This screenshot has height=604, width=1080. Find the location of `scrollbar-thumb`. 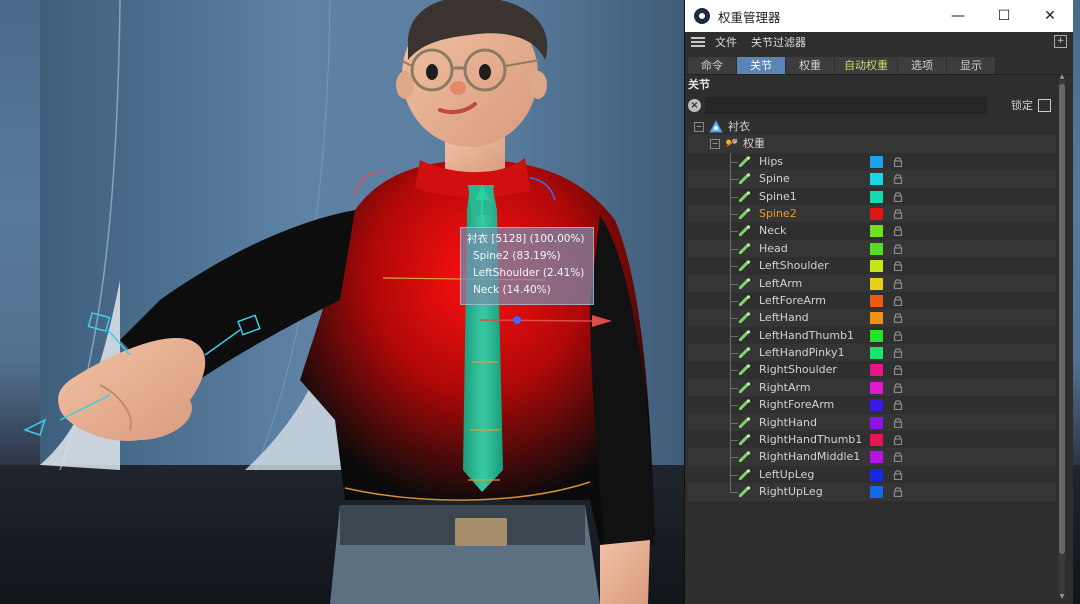

scrollbar-thumb is located at coordinates (1062, 319).